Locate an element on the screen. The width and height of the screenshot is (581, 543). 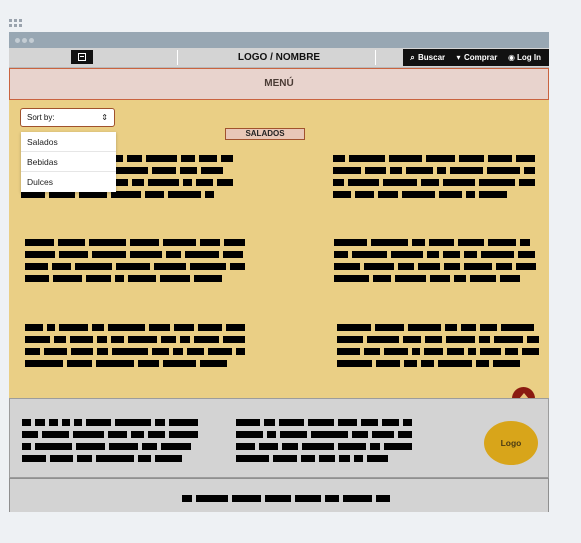
login-label: Log In is located at coordinates (529, 57).